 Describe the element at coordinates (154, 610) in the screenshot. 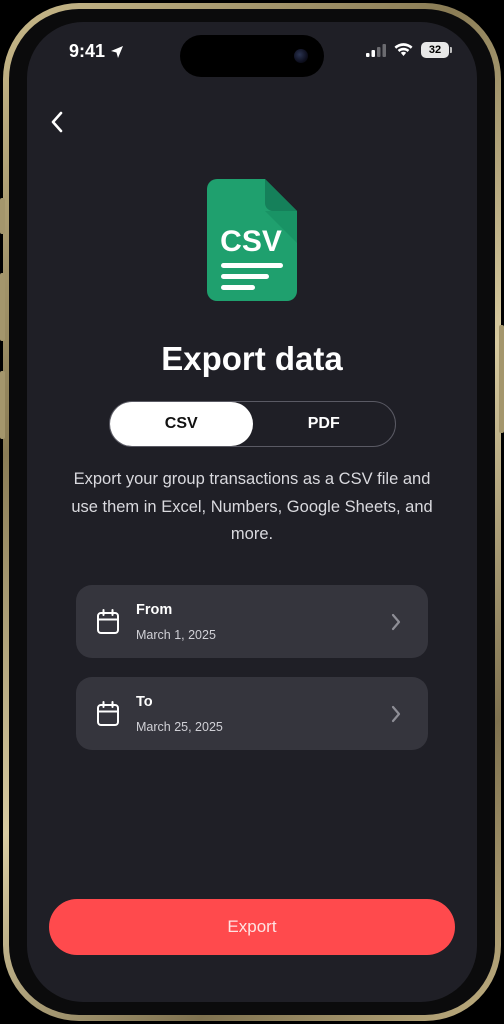

I see `date-from-label: From` at that location.